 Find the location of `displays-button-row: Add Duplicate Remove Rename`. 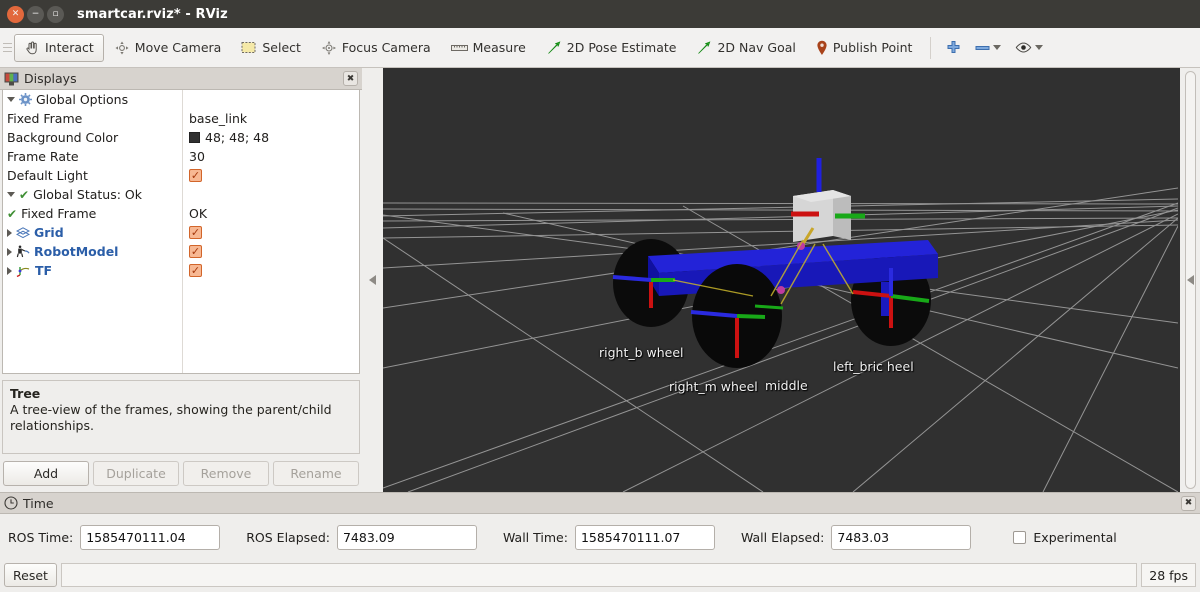

displays-button-row: Add Duplicate Remove Rename is located at coordinates (181, 473).